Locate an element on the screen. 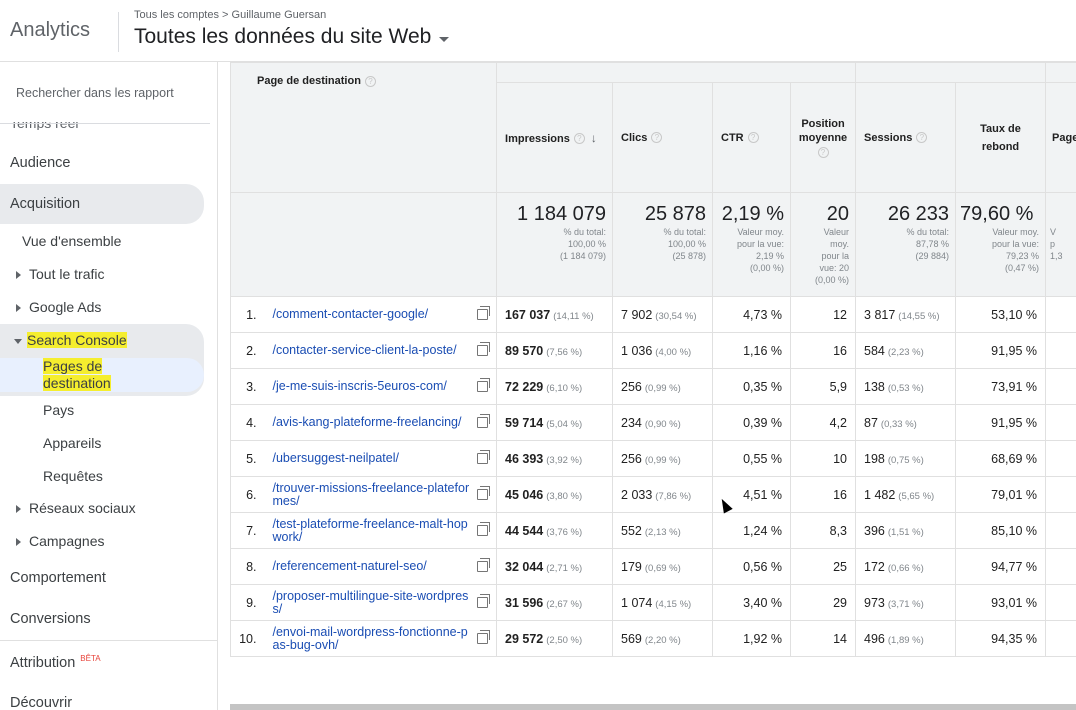 Image resolution: width=1076 pixels, height=710 pixels. sessions-value: 172 is located at coordinates (874, 566).